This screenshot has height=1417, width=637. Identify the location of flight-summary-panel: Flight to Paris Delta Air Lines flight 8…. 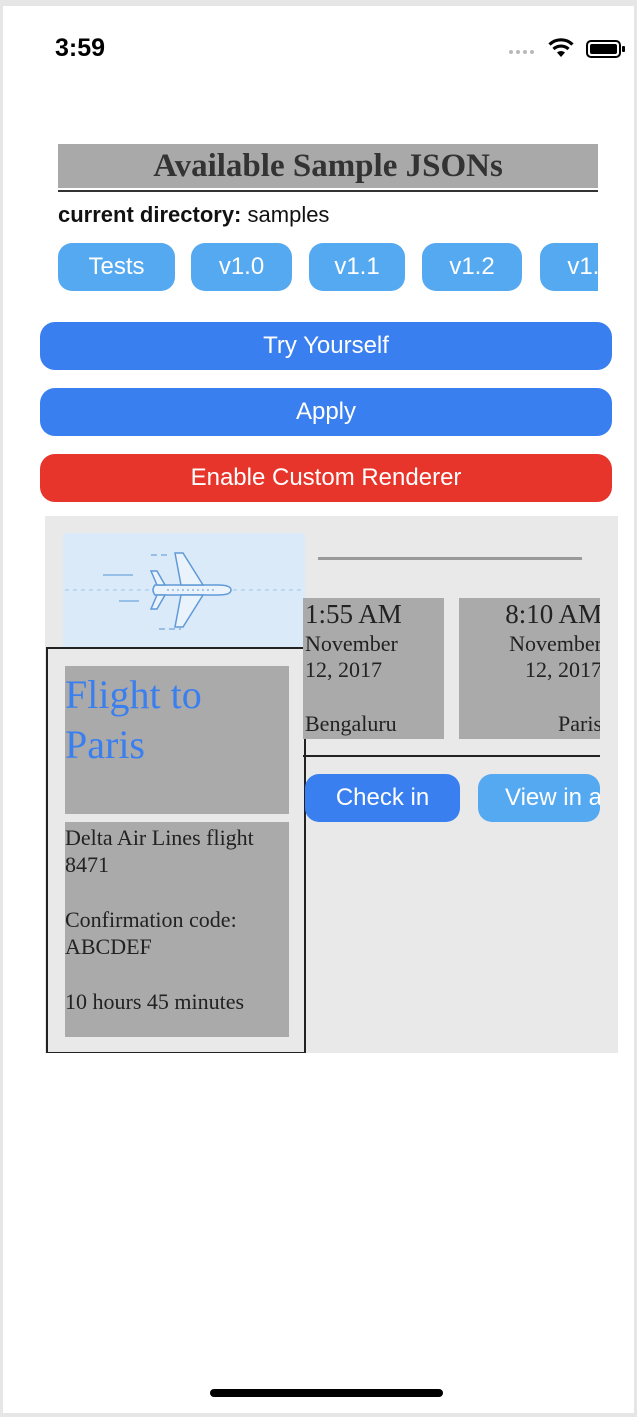
(176, 850).